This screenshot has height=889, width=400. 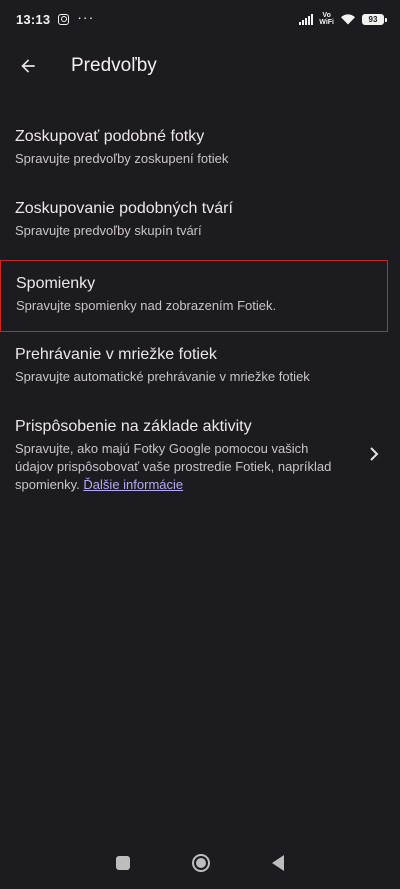 I want to click on status-left: 13:13 ···, so click(x=55, y=18).